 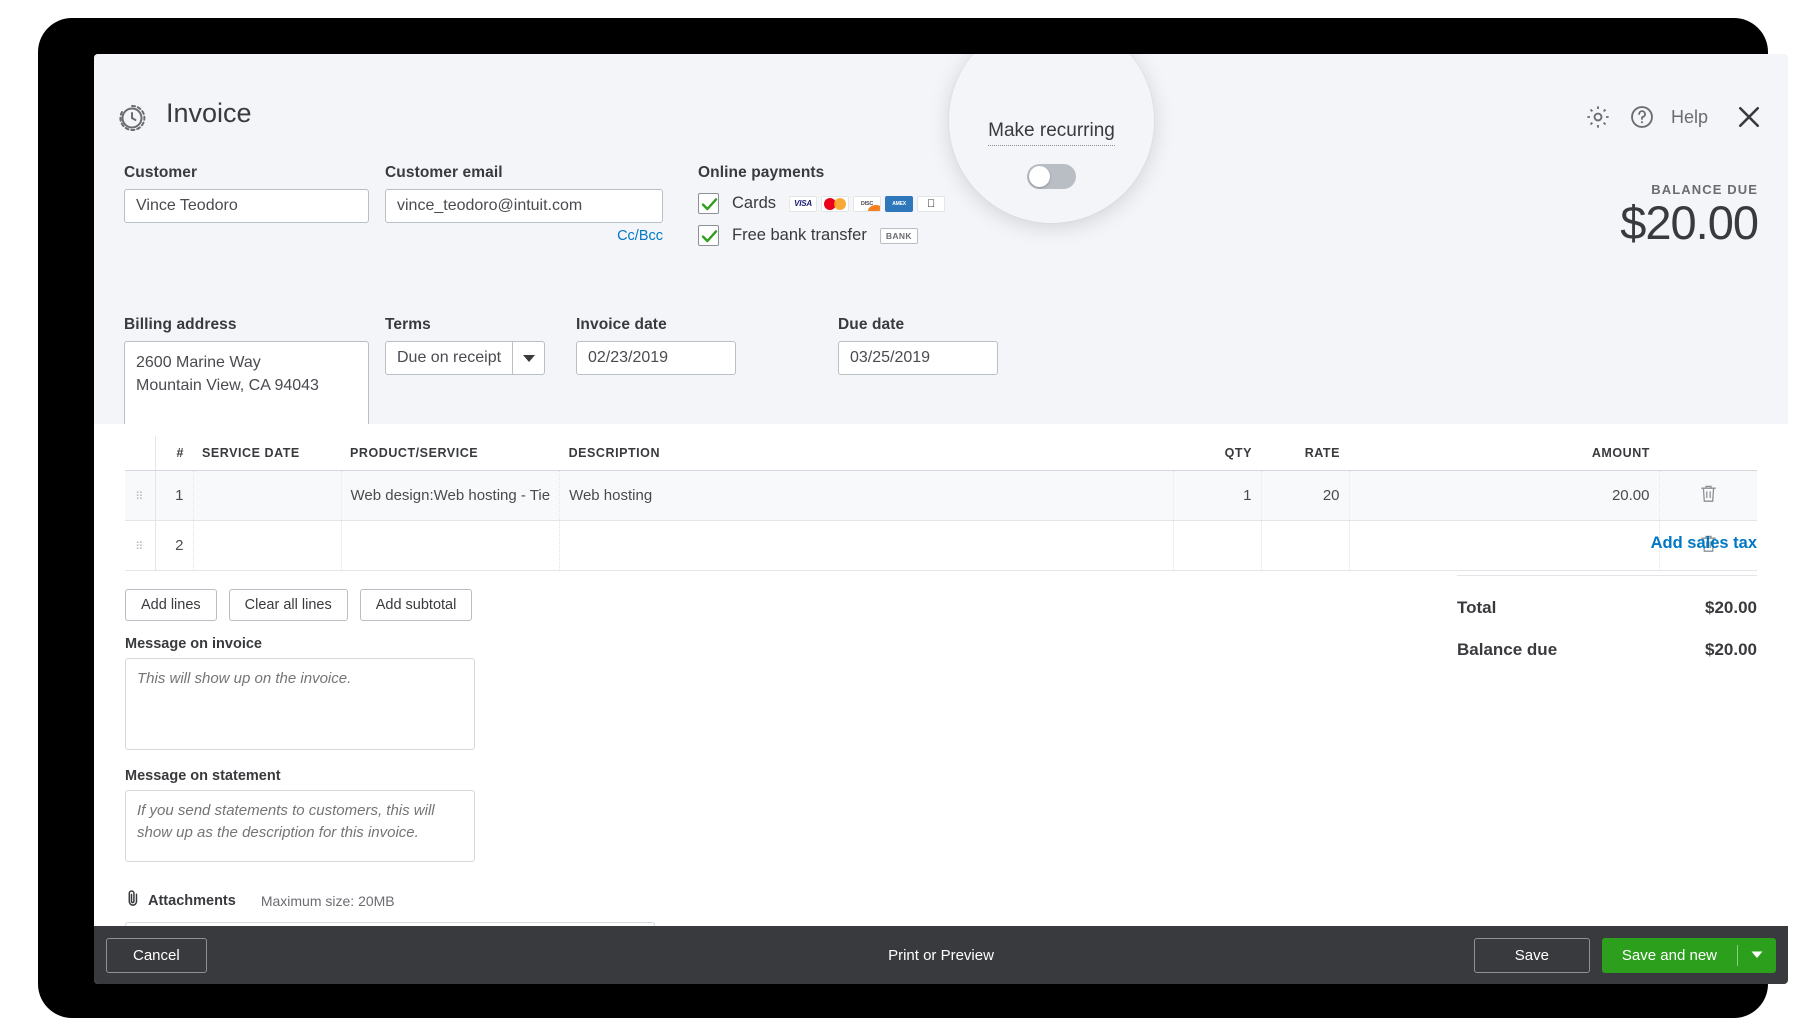 I want to click on row-product: Web design:Web hosting - Tie, so click(x=451, y=495).